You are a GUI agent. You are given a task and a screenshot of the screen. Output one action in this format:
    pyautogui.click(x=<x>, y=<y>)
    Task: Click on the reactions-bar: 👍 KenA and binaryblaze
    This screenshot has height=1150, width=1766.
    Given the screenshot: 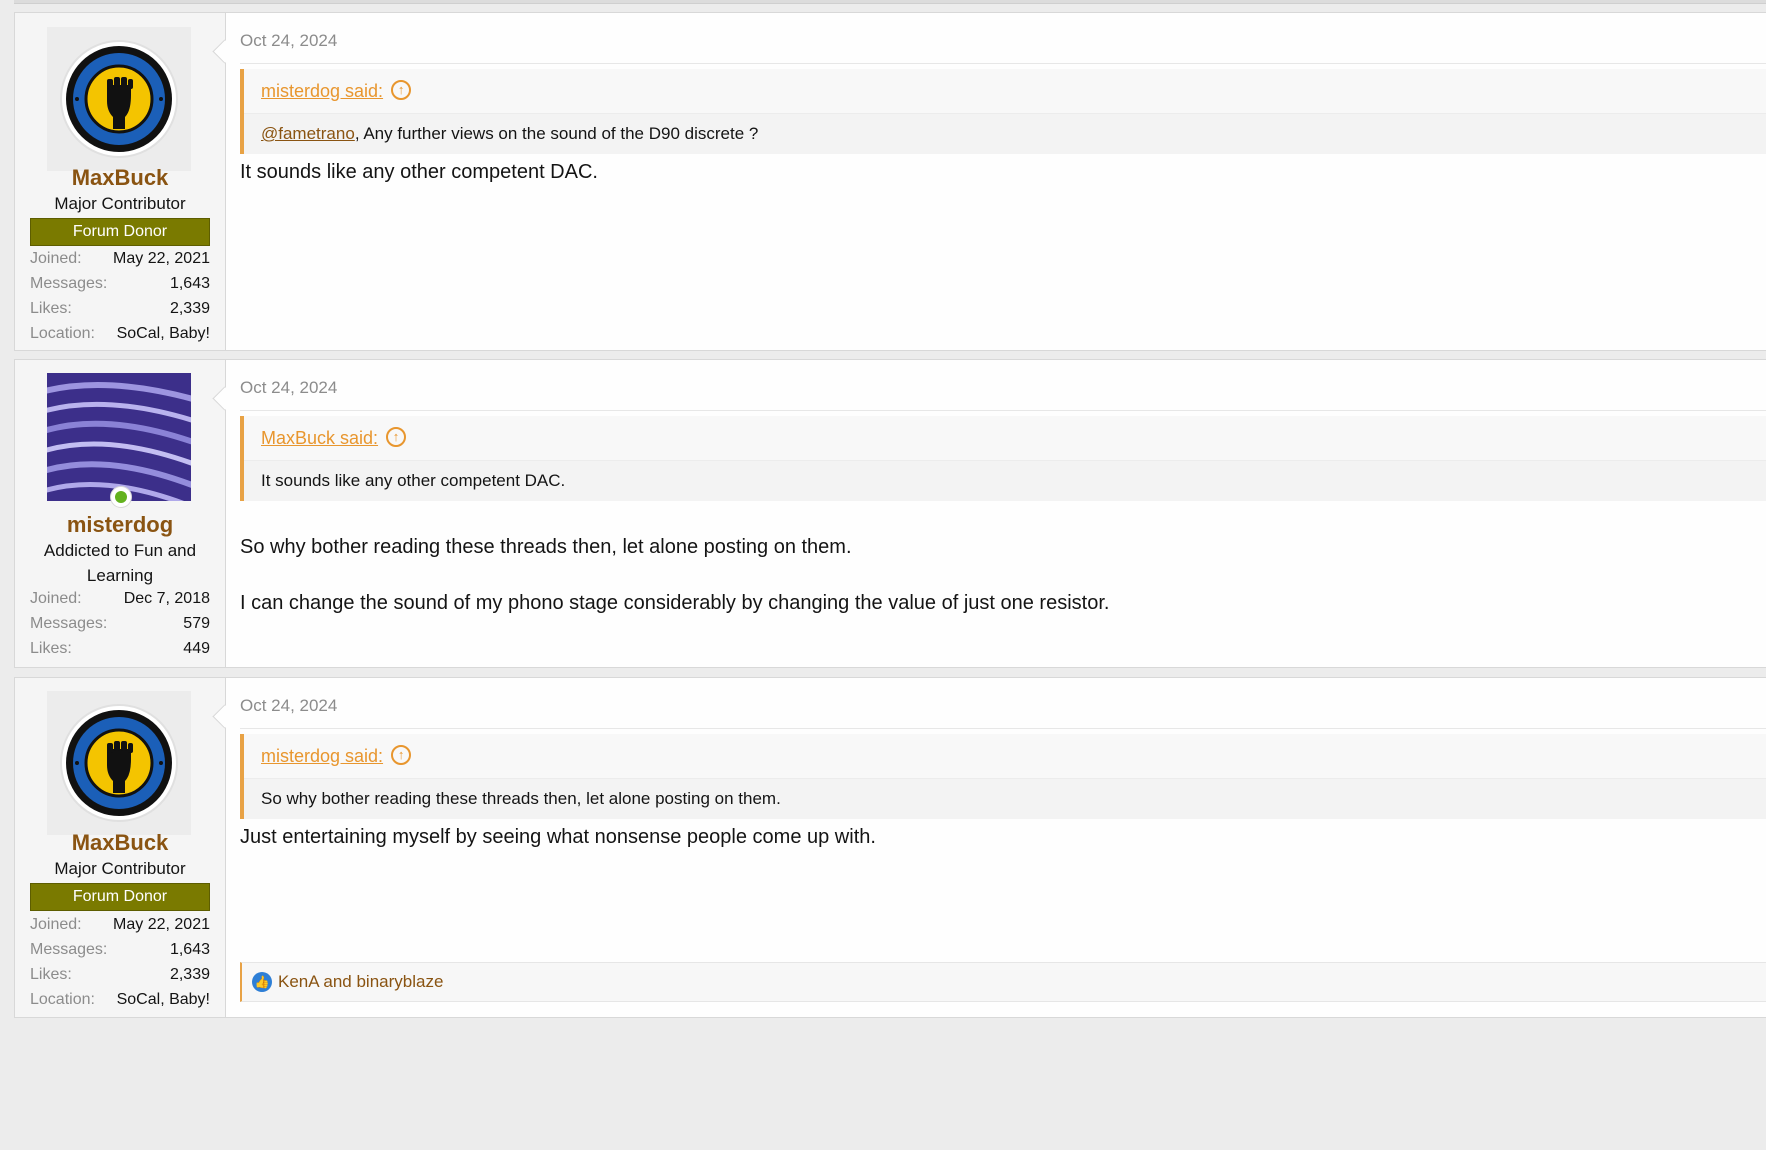 What is the action you would take?
    pyautogui.click(x=1003, y=982)
    